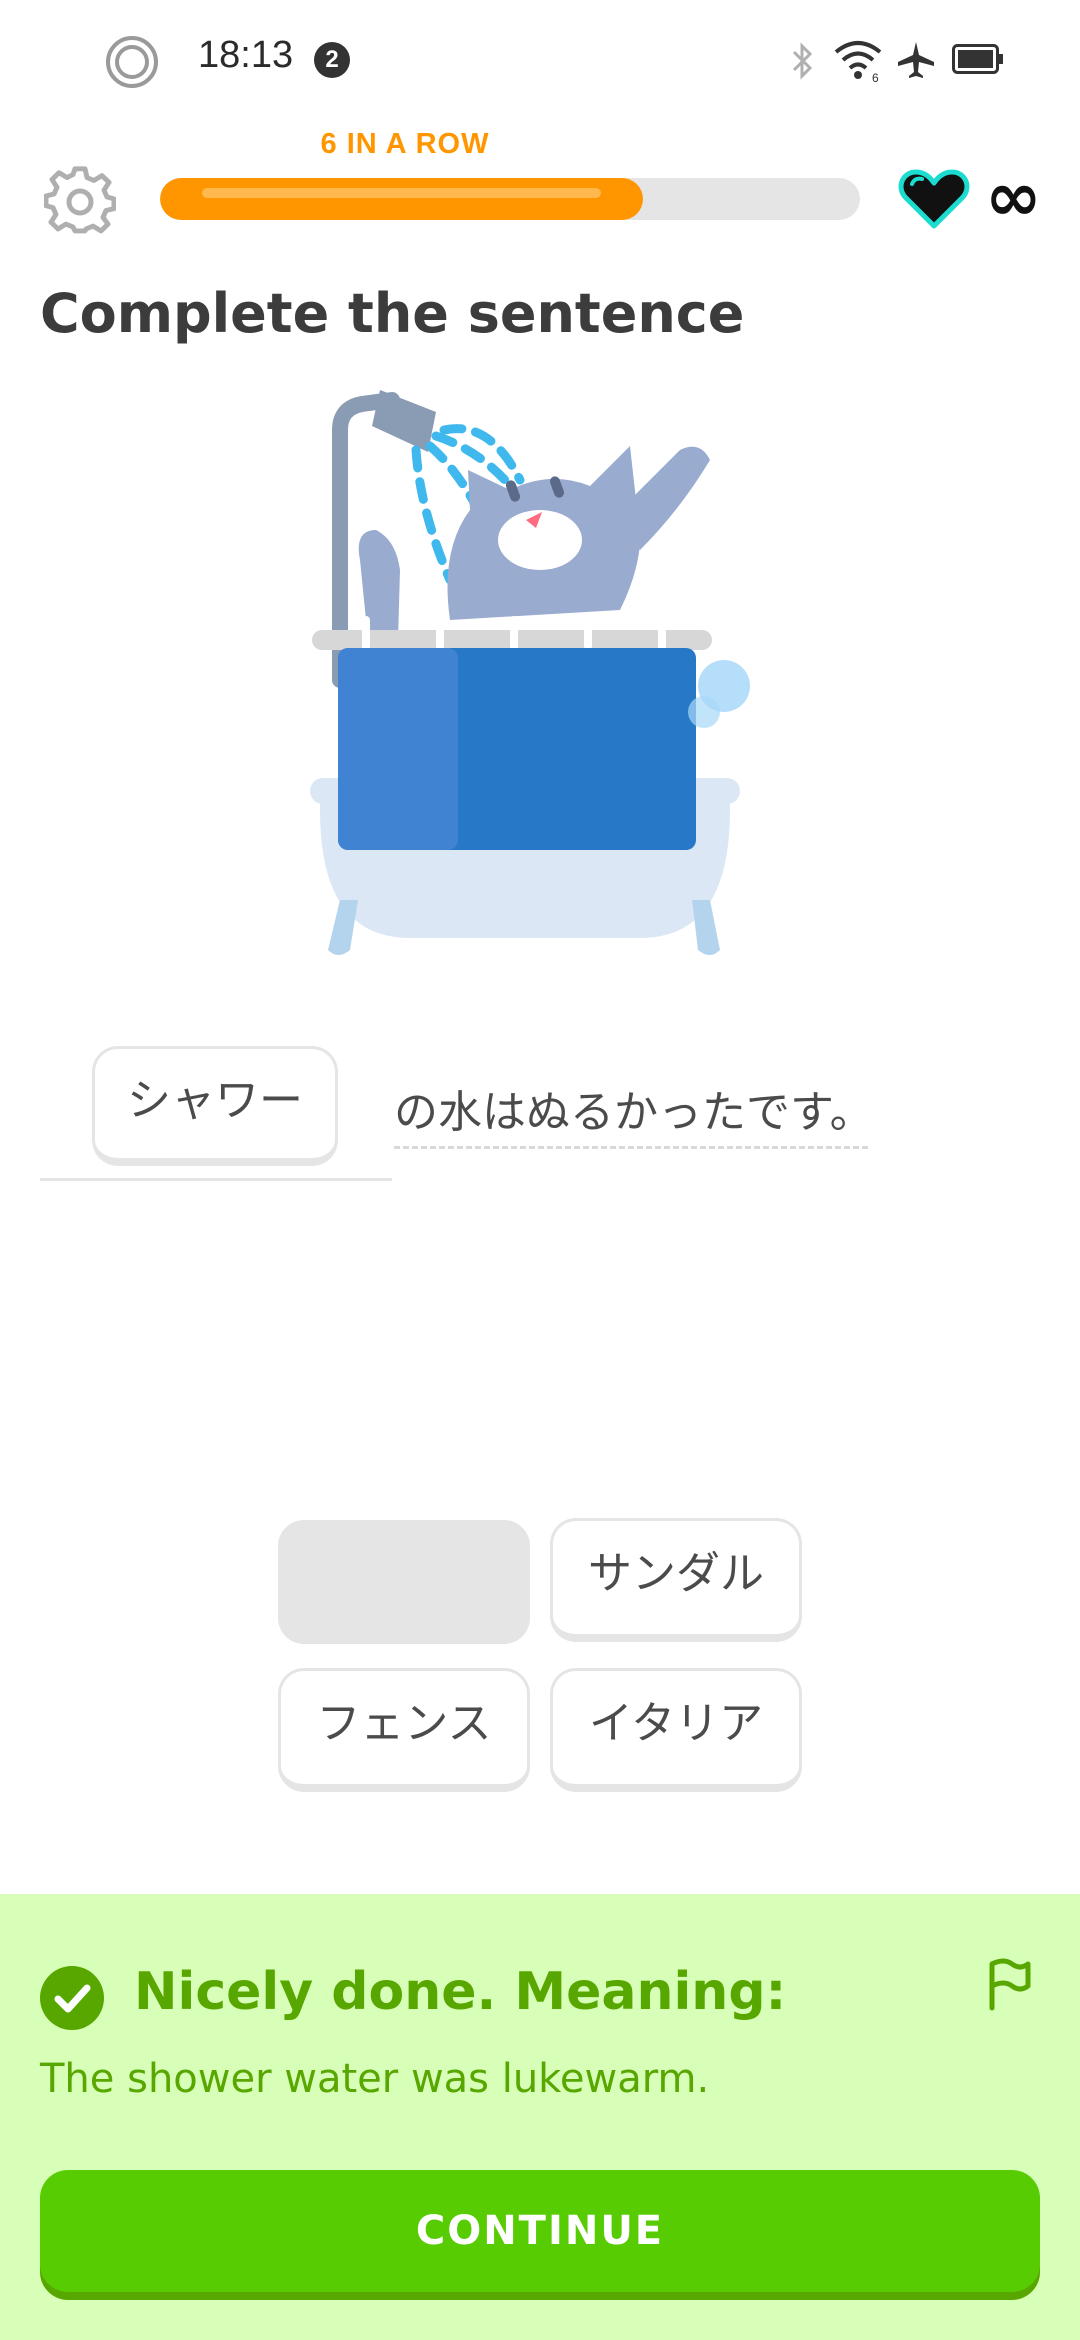  What do you see at coordinates (404, 1582) in the screenshot?
I see `word-bank-tile-used` at bounding box center [404, 1582].